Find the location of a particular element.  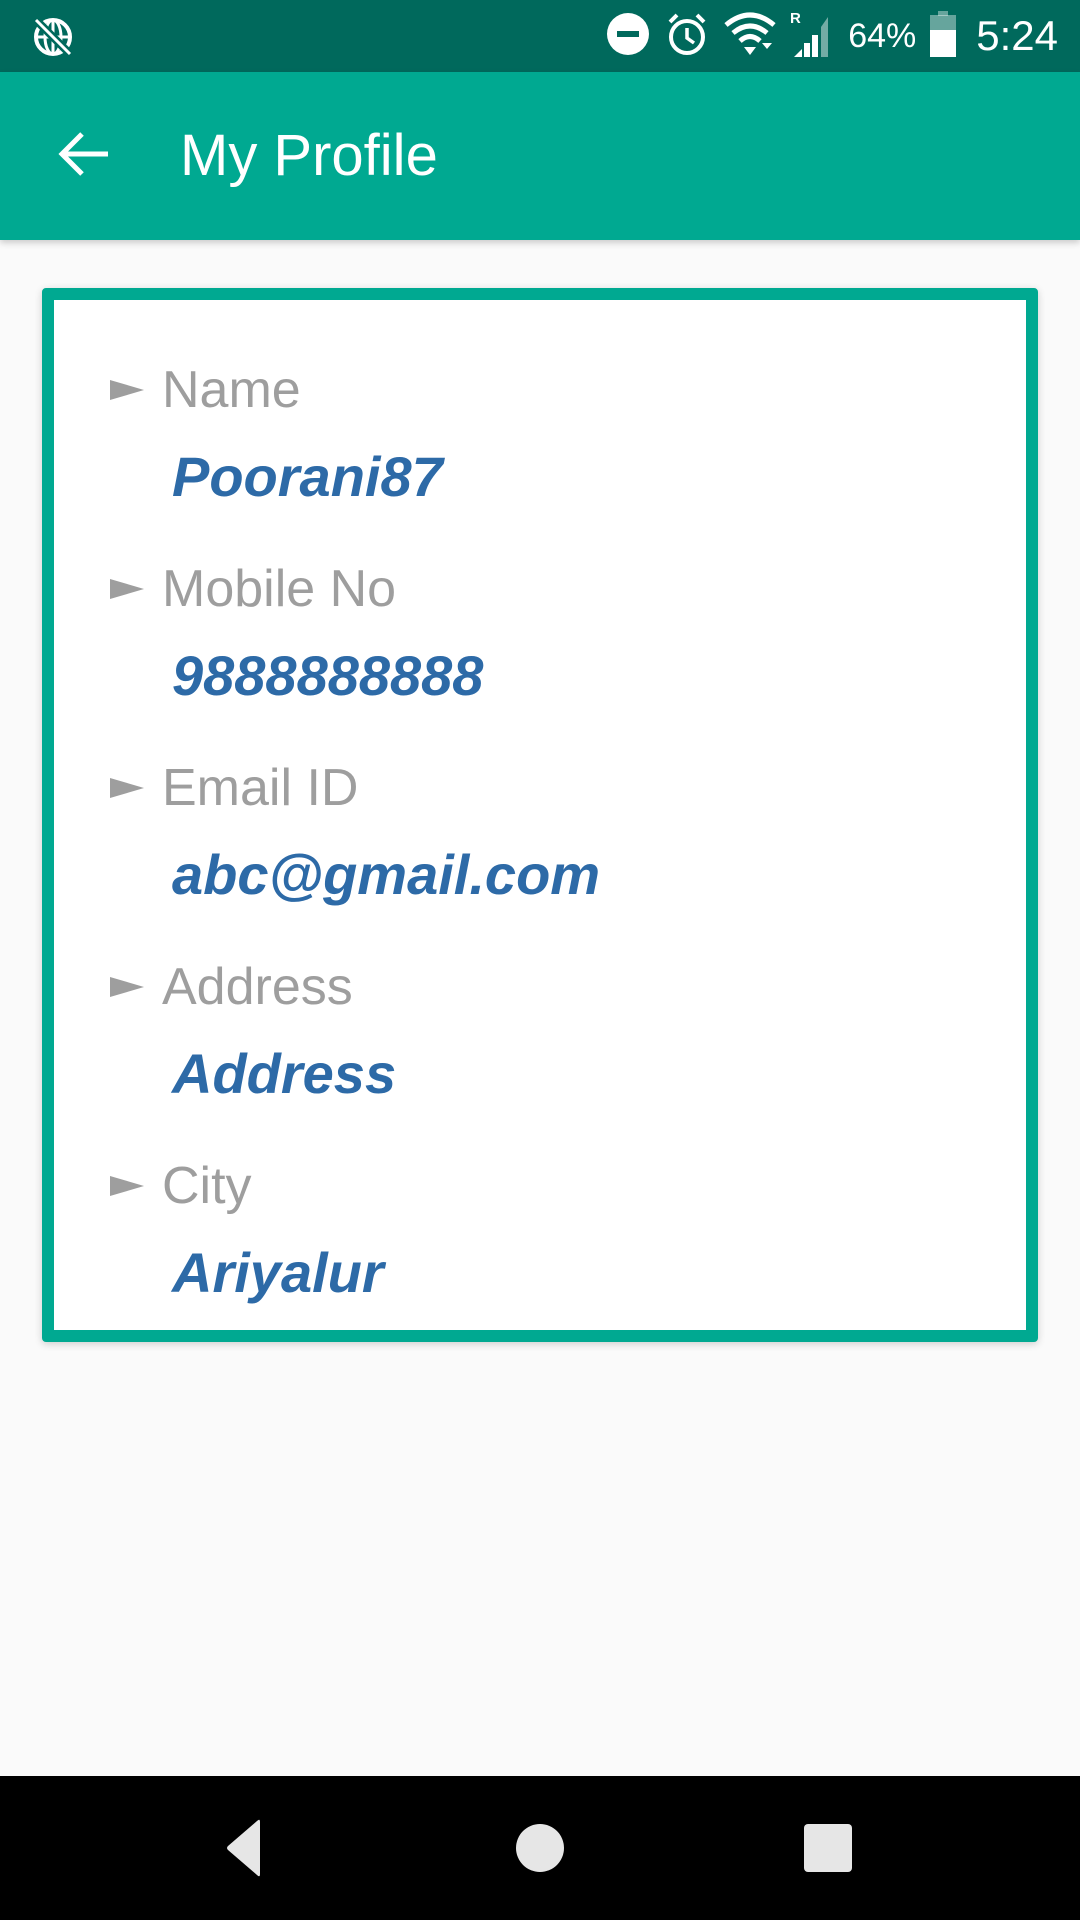

do-not-disturb-icon is located at coordinates (628, 36).